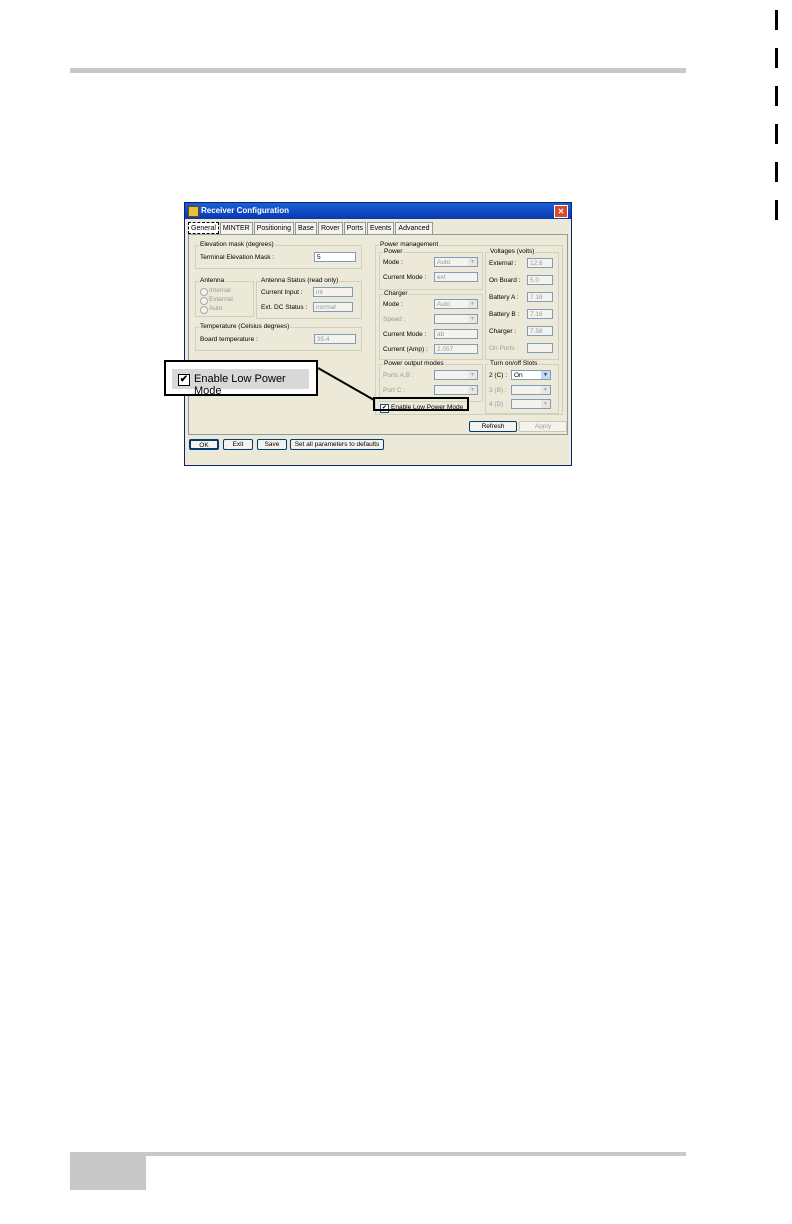 The height and width of the screenshot is (1224, 792). I want to click on charger-mode-label: Mode :, so click(393, 304).